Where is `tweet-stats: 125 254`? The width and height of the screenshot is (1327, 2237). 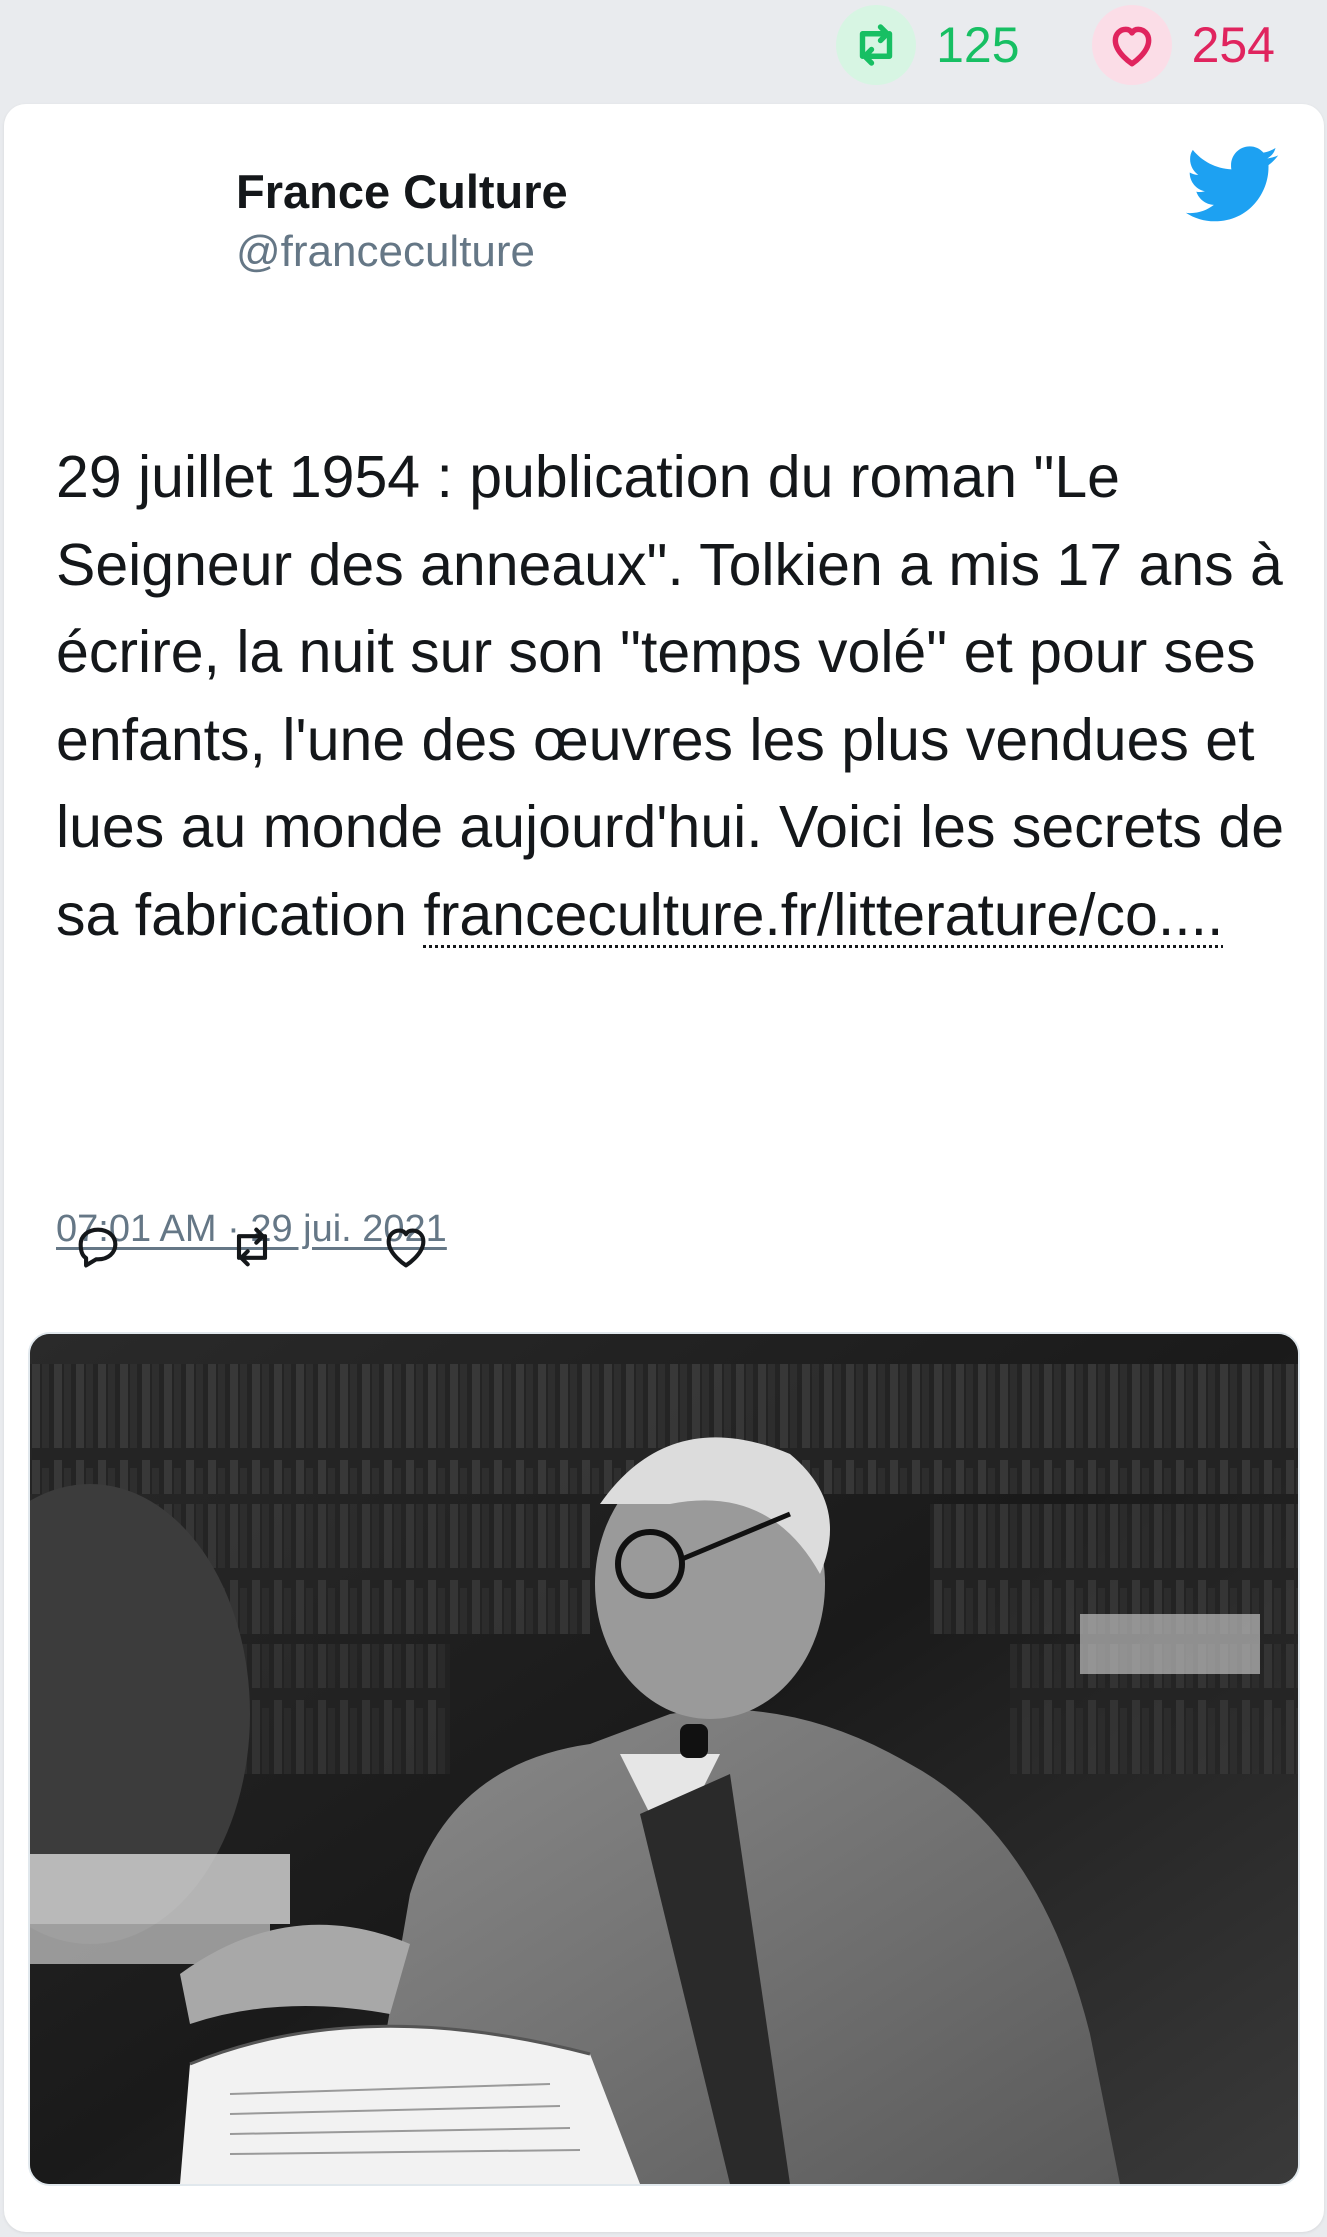 tweet-stats: 125 254 is located at coordinates (1081, 45).